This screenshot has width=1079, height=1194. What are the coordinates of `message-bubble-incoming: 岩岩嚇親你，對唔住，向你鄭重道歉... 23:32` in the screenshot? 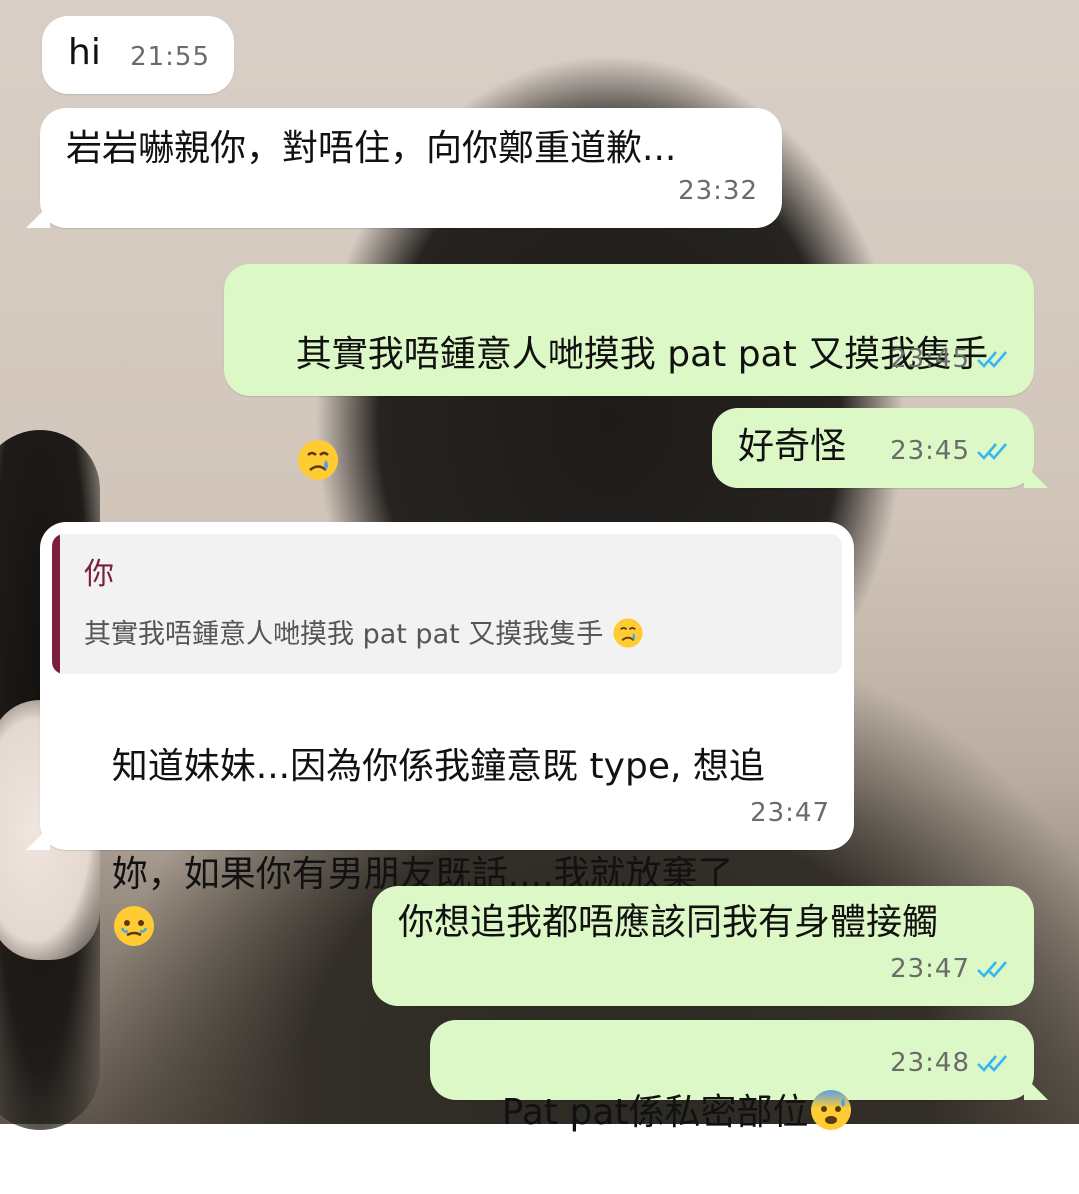 It's located at (404, 168).